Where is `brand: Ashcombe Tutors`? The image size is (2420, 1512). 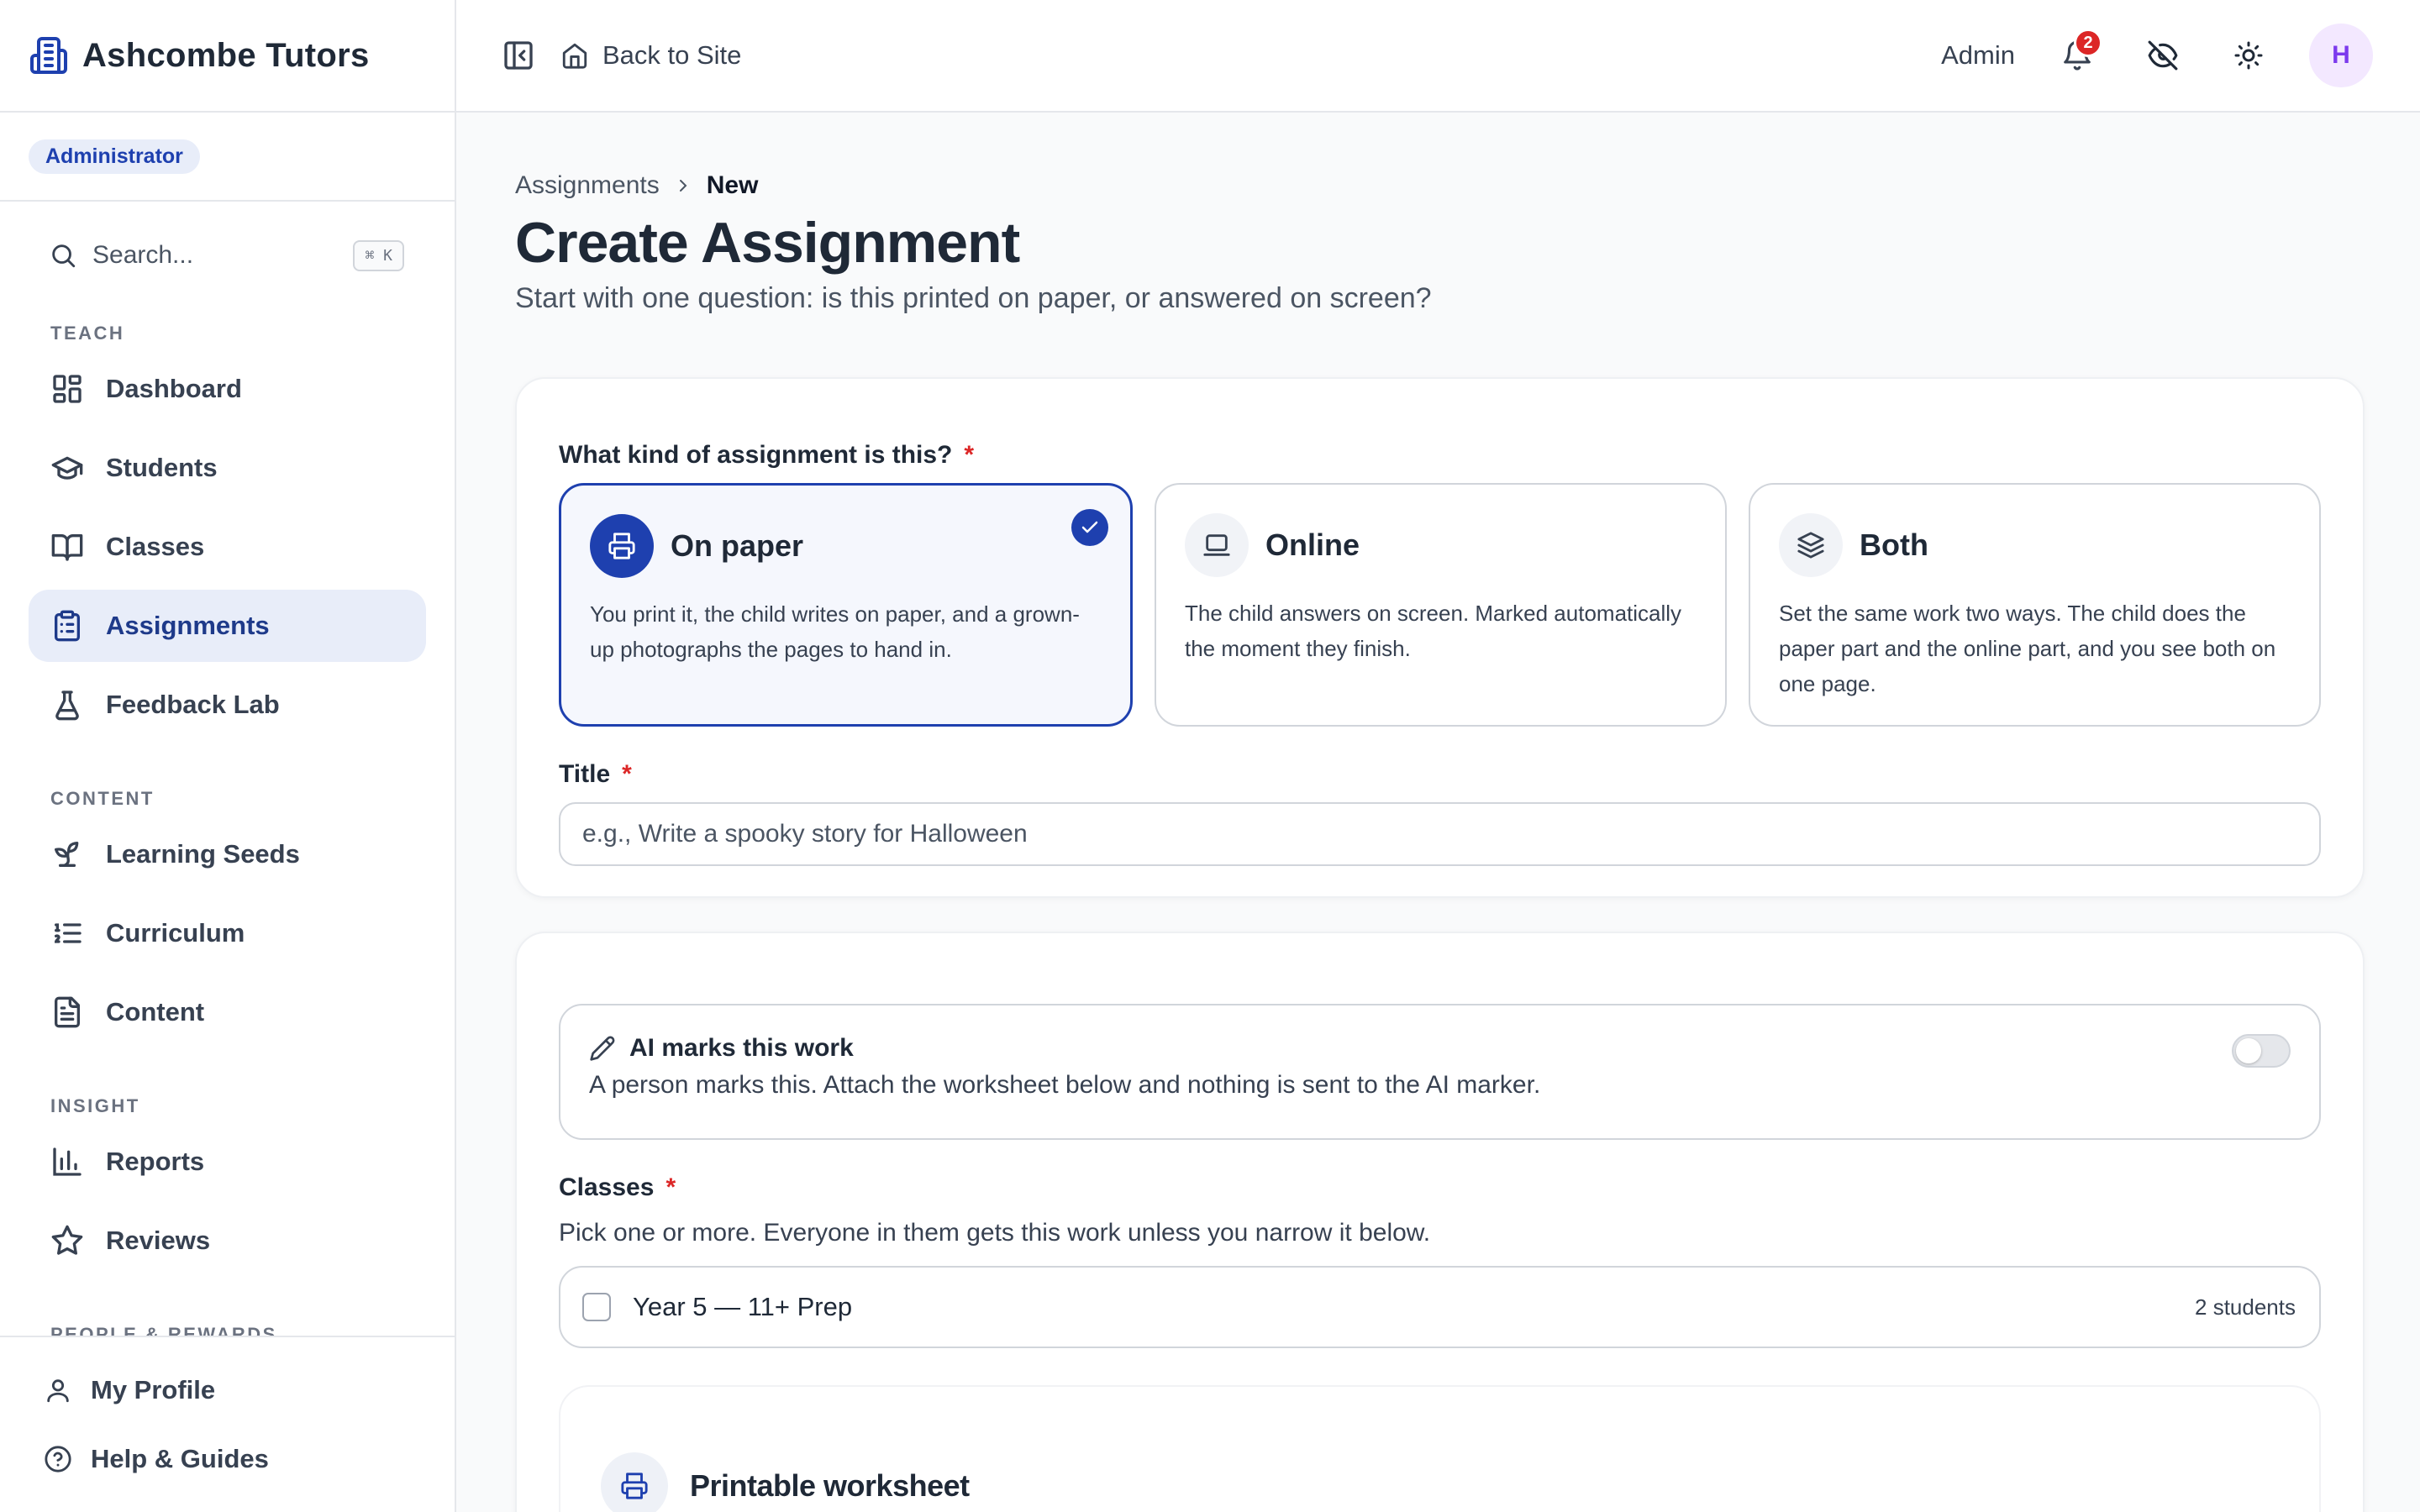
brand: Ashcombe Tutors is located at coordinates (227, 56).